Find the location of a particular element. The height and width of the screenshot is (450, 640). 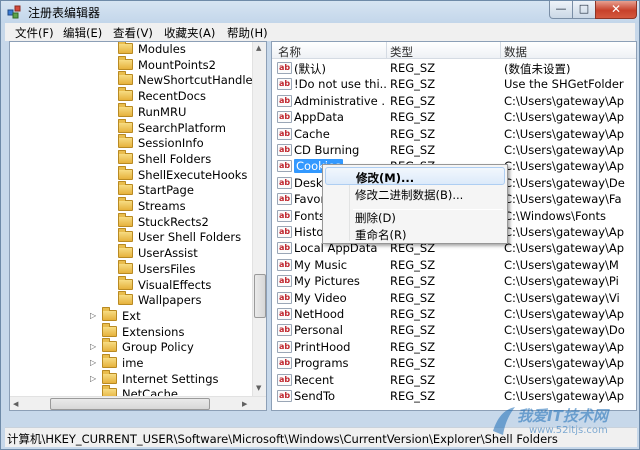

tree-vertical-scrollbar: ▲ ▼ is located at coordinates (259, 219).